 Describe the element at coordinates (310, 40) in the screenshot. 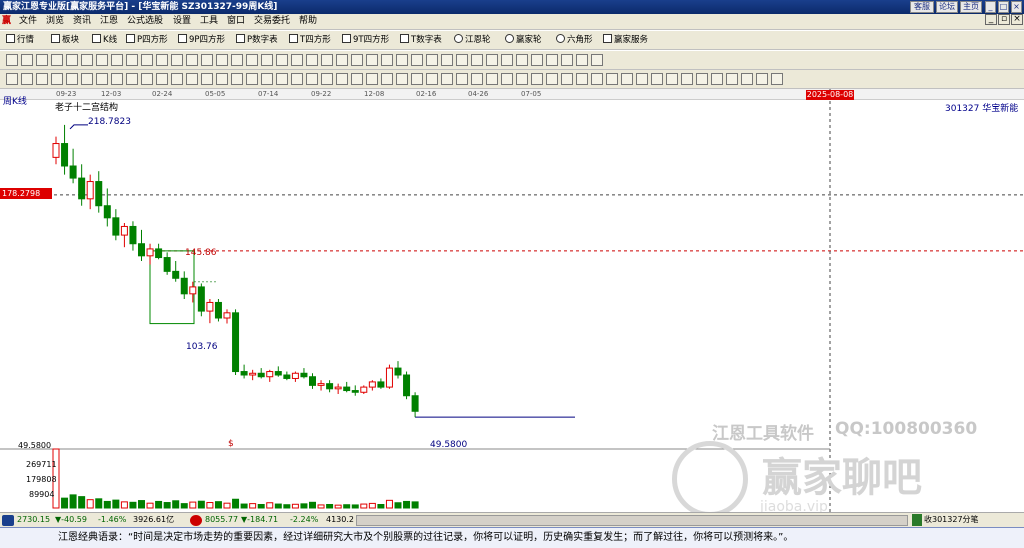

I see `toolbar-t-square: T四方形` at that location.